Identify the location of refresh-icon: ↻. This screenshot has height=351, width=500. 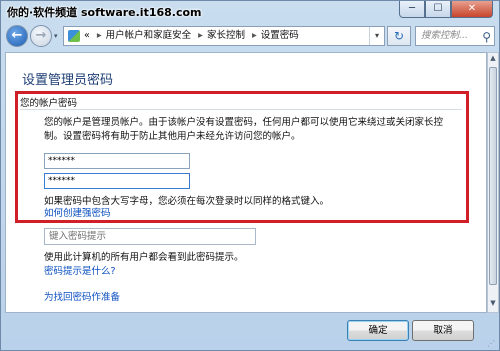
(399, 36).